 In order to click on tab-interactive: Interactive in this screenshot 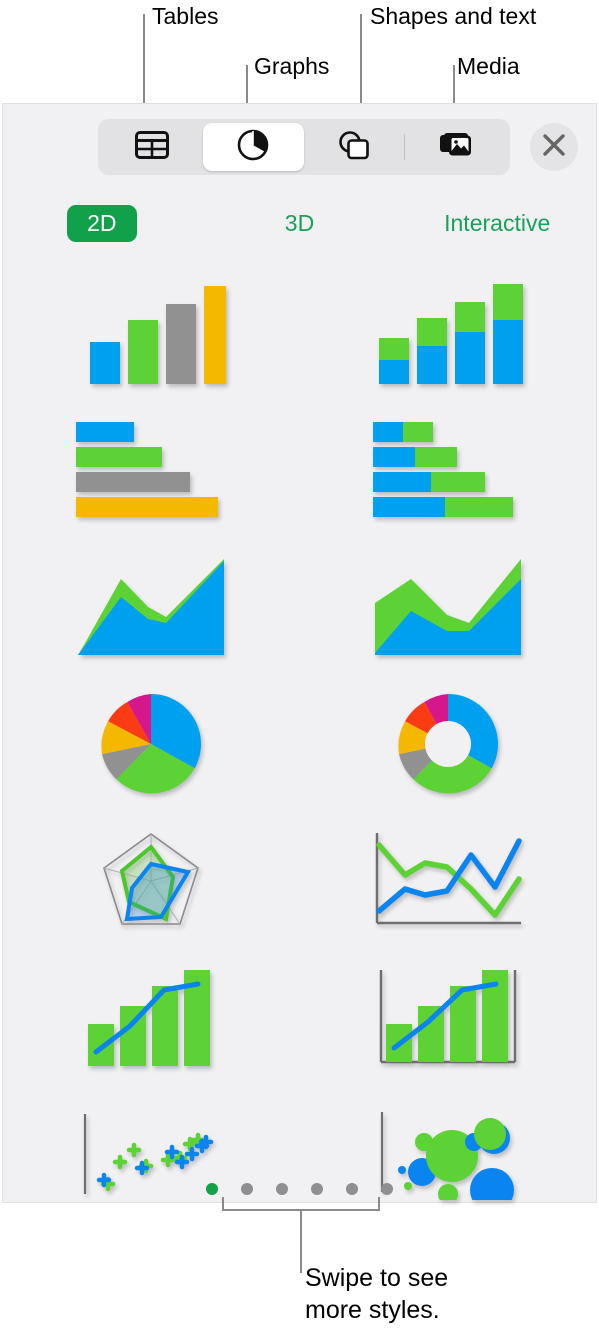, I will do `click(497, 223)`.